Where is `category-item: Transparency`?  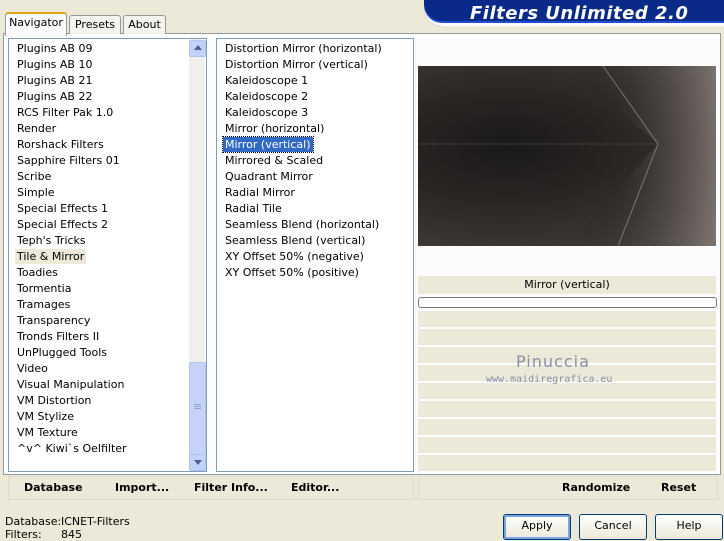 category-item: Transparency is located at coordinates (53, 320).